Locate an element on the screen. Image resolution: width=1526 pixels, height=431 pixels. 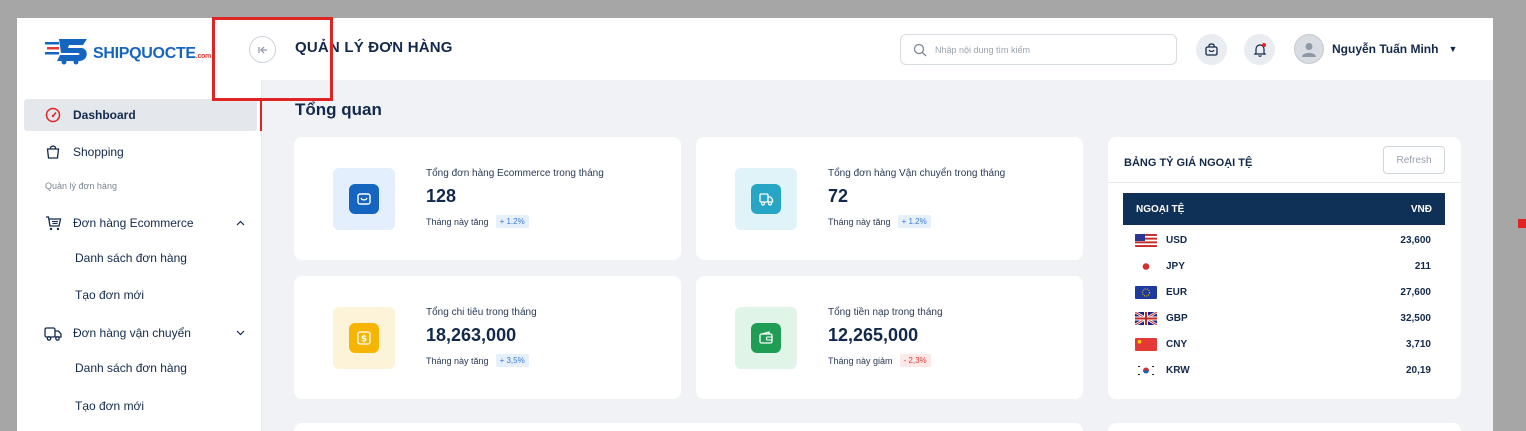
table-row: GBP 32,500 is located at coordinates (1284, 318).